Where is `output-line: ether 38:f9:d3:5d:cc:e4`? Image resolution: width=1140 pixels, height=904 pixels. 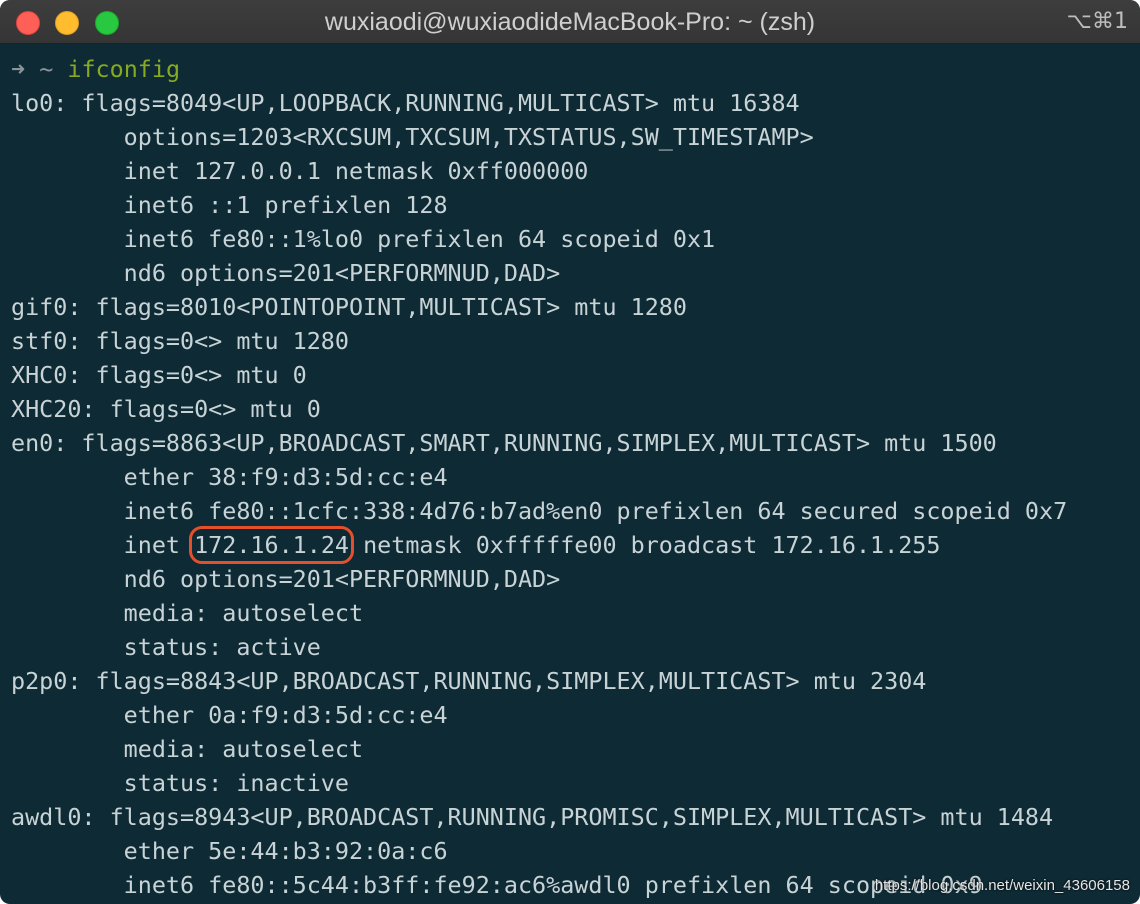
output-line: ether 38:f9:d3:5d:cc:e4 is located at coordinates (229, 477).